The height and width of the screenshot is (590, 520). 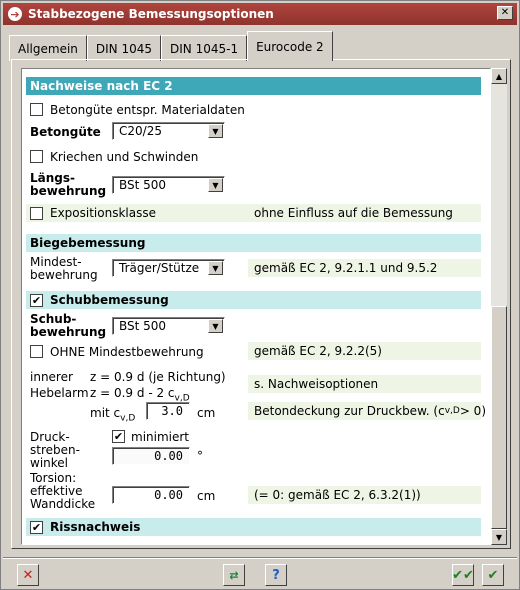 What do you see at coordinates (48, 48) in the screenshot?
I see `tab-allgemein: Allgemein` at bounding box center [48, 48].